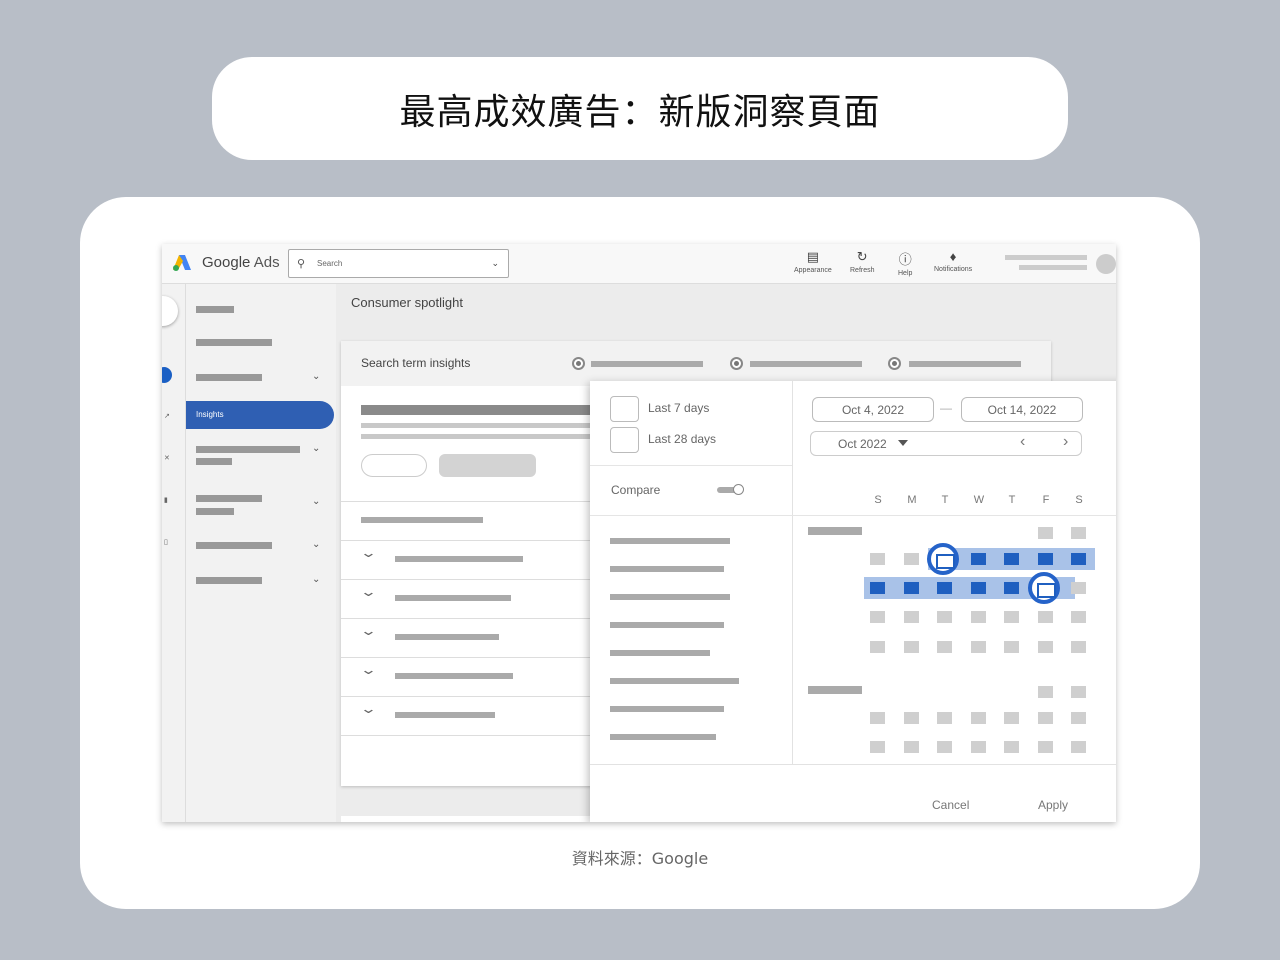 Image resolution: width=1280 pixels, height=960 pixels. What do you see at coordinates (167, 375) in the screenshot?
I see `insights-rail-icon` at bounding box center [167, 375].